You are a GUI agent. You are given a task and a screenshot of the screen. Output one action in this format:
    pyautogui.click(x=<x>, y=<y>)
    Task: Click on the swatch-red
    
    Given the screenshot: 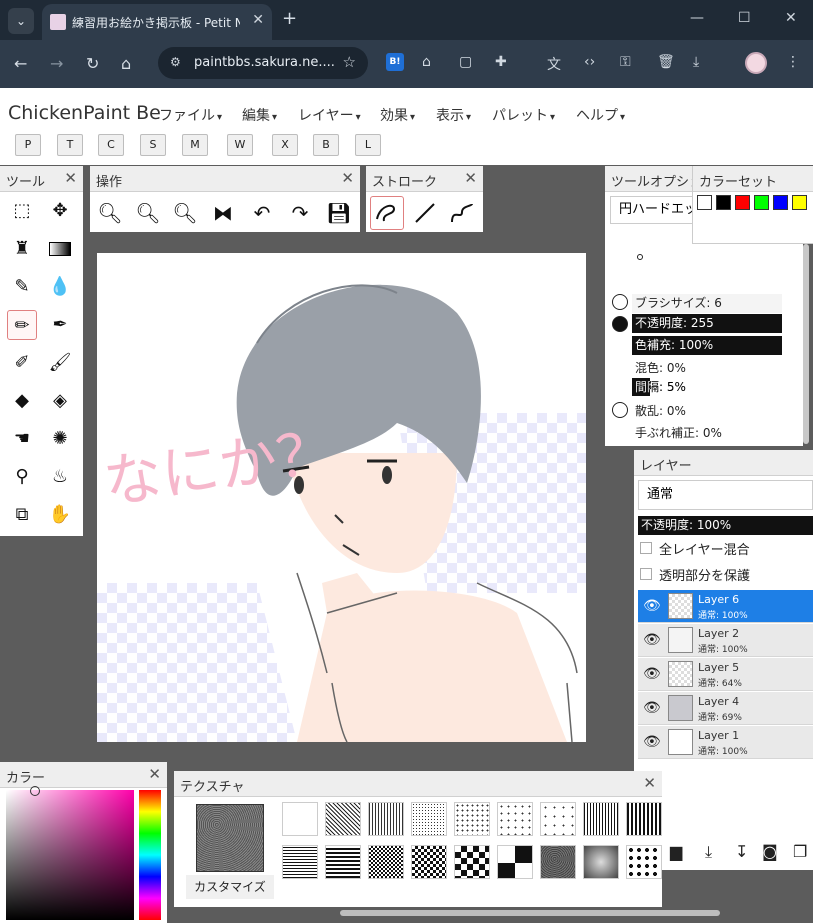 What is the action you would take?
    pyautogui.click(x=742, y=202)
    